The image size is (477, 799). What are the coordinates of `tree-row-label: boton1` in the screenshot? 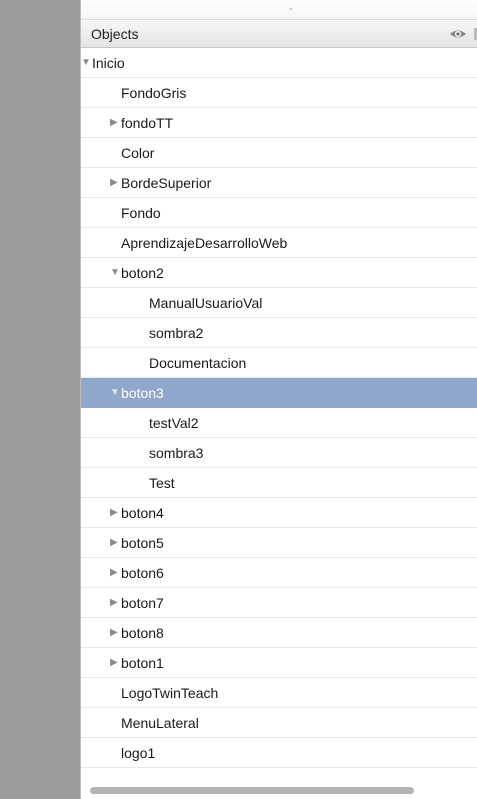 It's located at (142, 662).